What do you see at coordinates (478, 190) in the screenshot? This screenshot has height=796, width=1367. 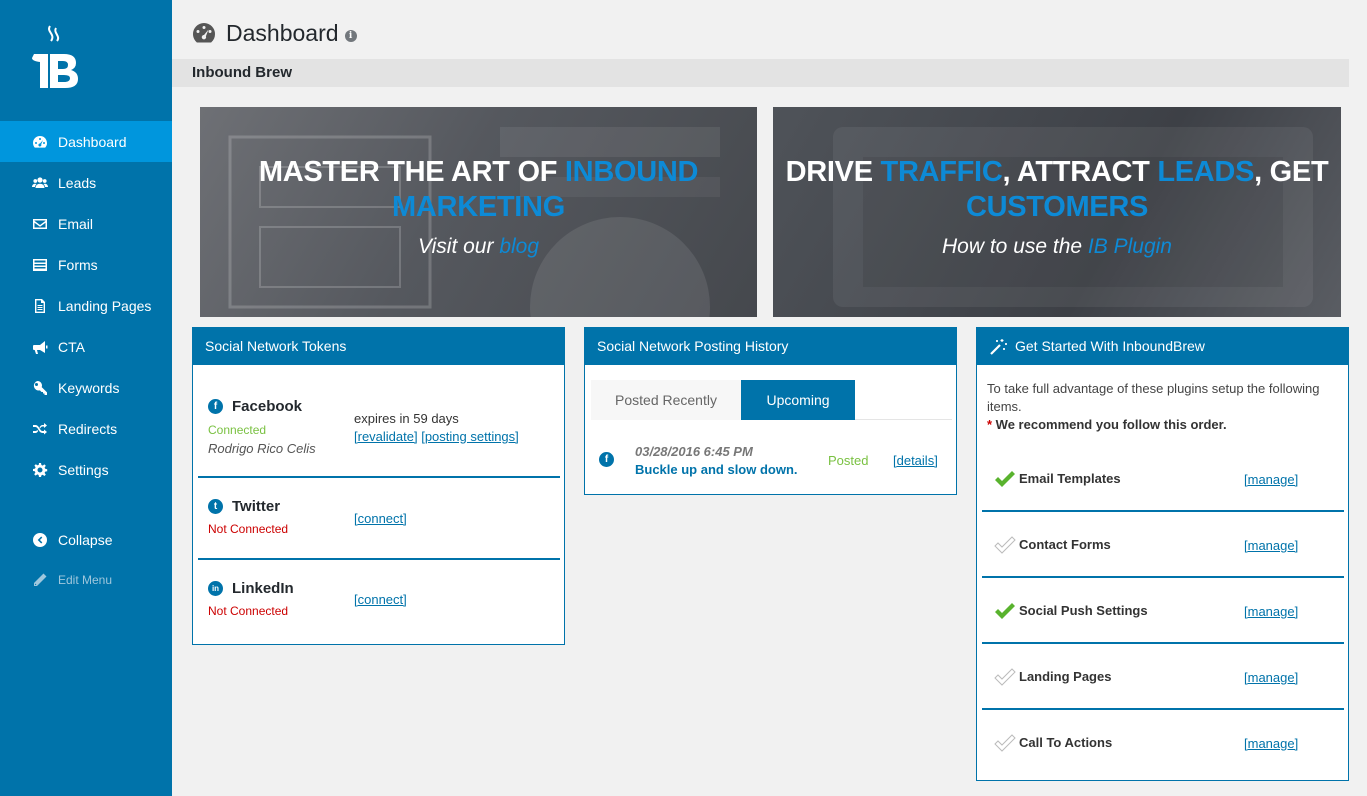 I see `banner-headline: MASTER THE ART OF INBOUND MARKETING` at bounding box center [478, 190].